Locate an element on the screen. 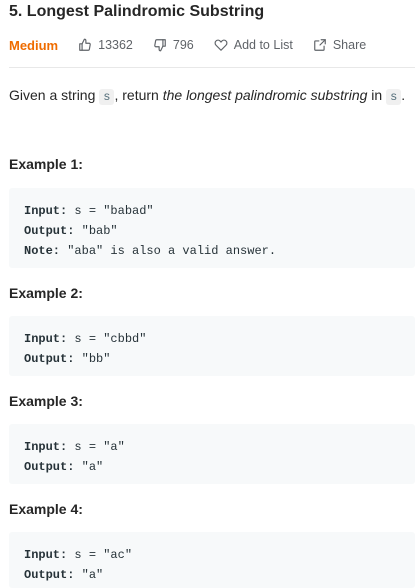 The height and width of the screenshot is (588, 415). share-label: Share is located at coordinates (349, 45).